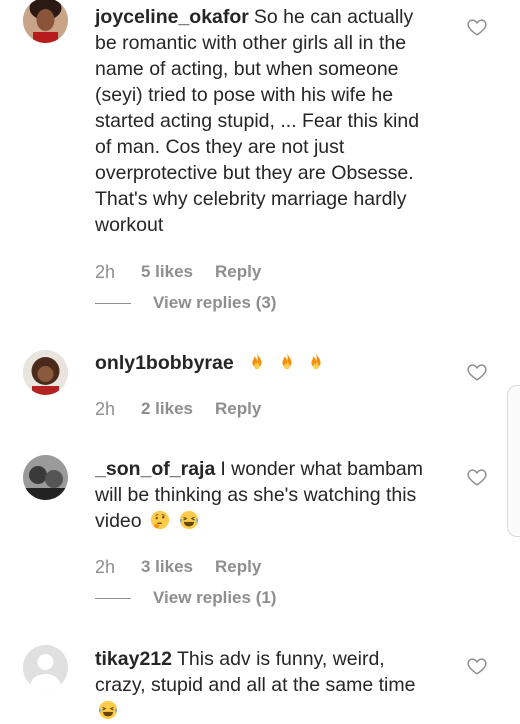  I want to click on comment-username: only1bobbyrae, so click(164, 363).